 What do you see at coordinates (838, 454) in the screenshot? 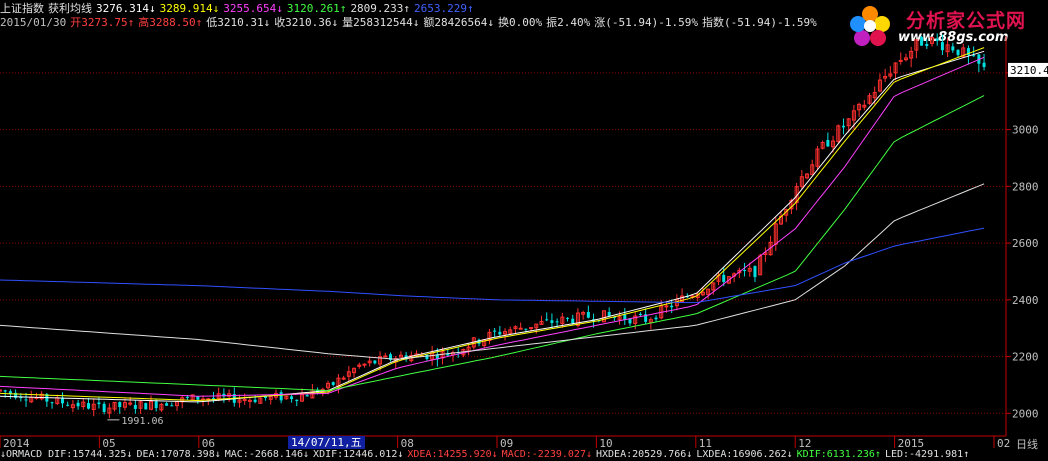
I see `macd-value-label: KDIF:6131.236↑` at bounding box center [838, 454].